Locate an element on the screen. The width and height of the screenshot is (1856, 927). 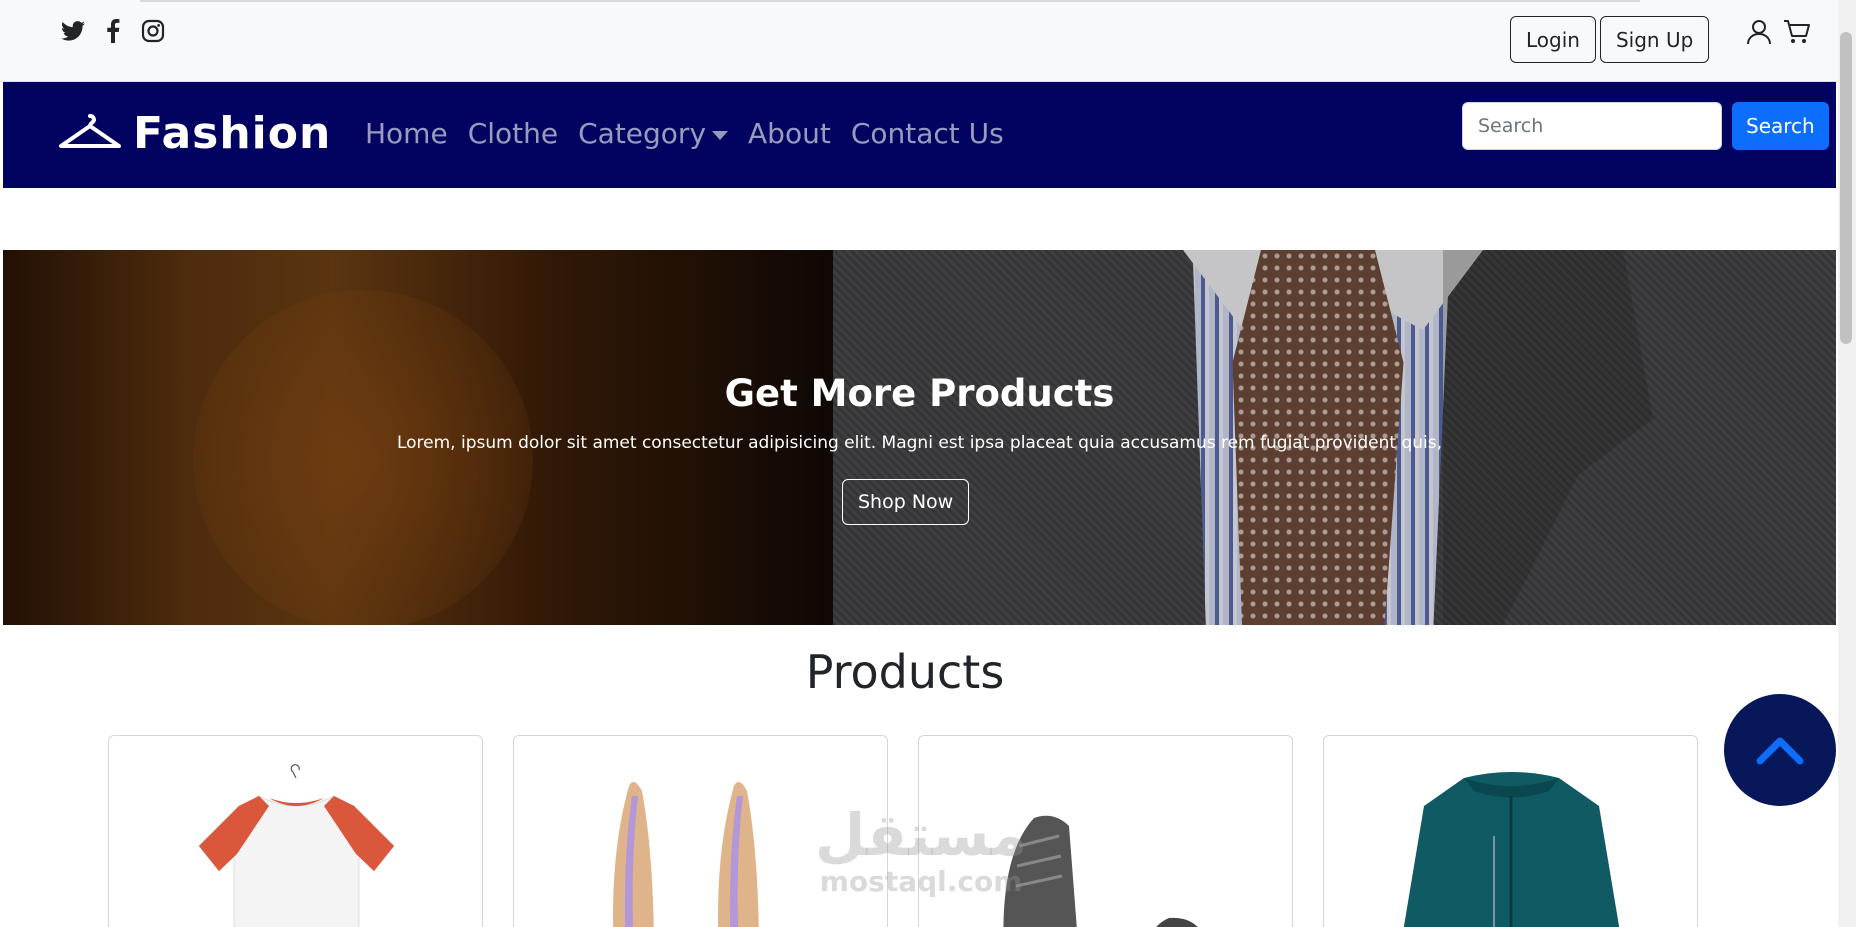
top-bar: Login Sign Up is located at coordinates (919, 41).